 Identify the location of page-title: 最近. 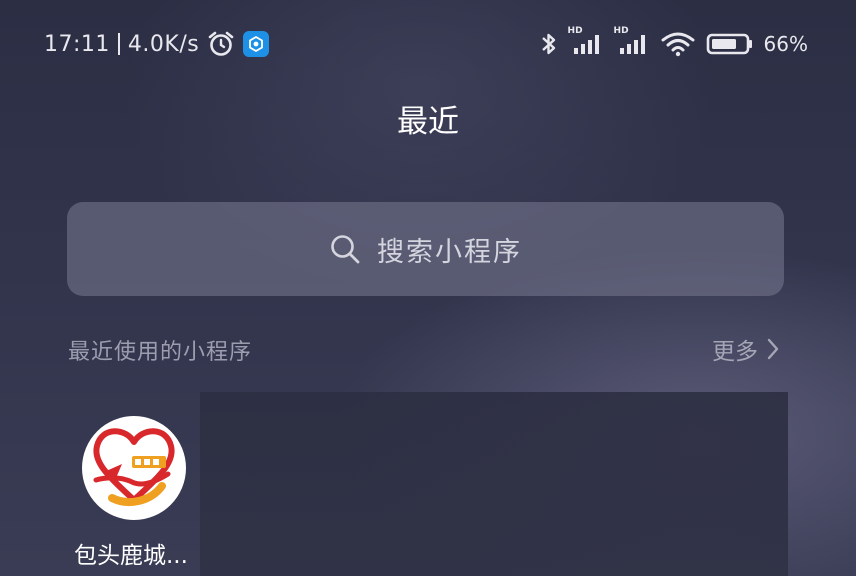
(428, 122).